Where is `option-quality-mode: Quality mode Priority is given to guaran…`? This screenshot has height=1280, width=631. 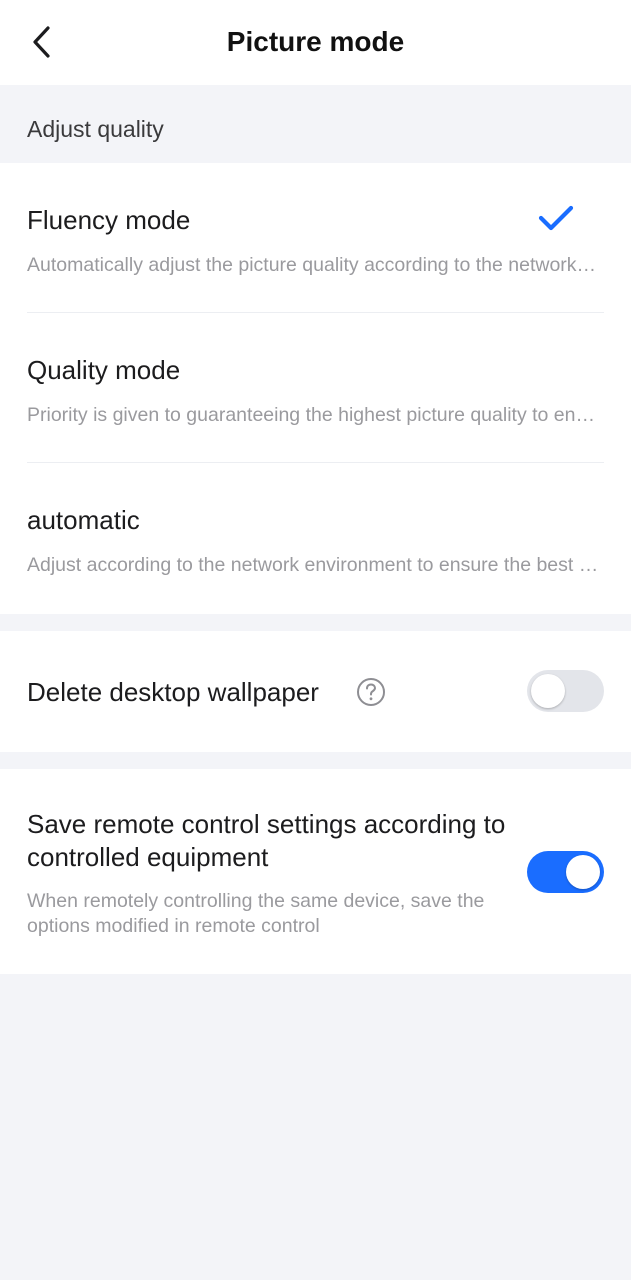
option-quality-mode: Quality mode Priority is given to guaran… is located at coordinates (315, 388).